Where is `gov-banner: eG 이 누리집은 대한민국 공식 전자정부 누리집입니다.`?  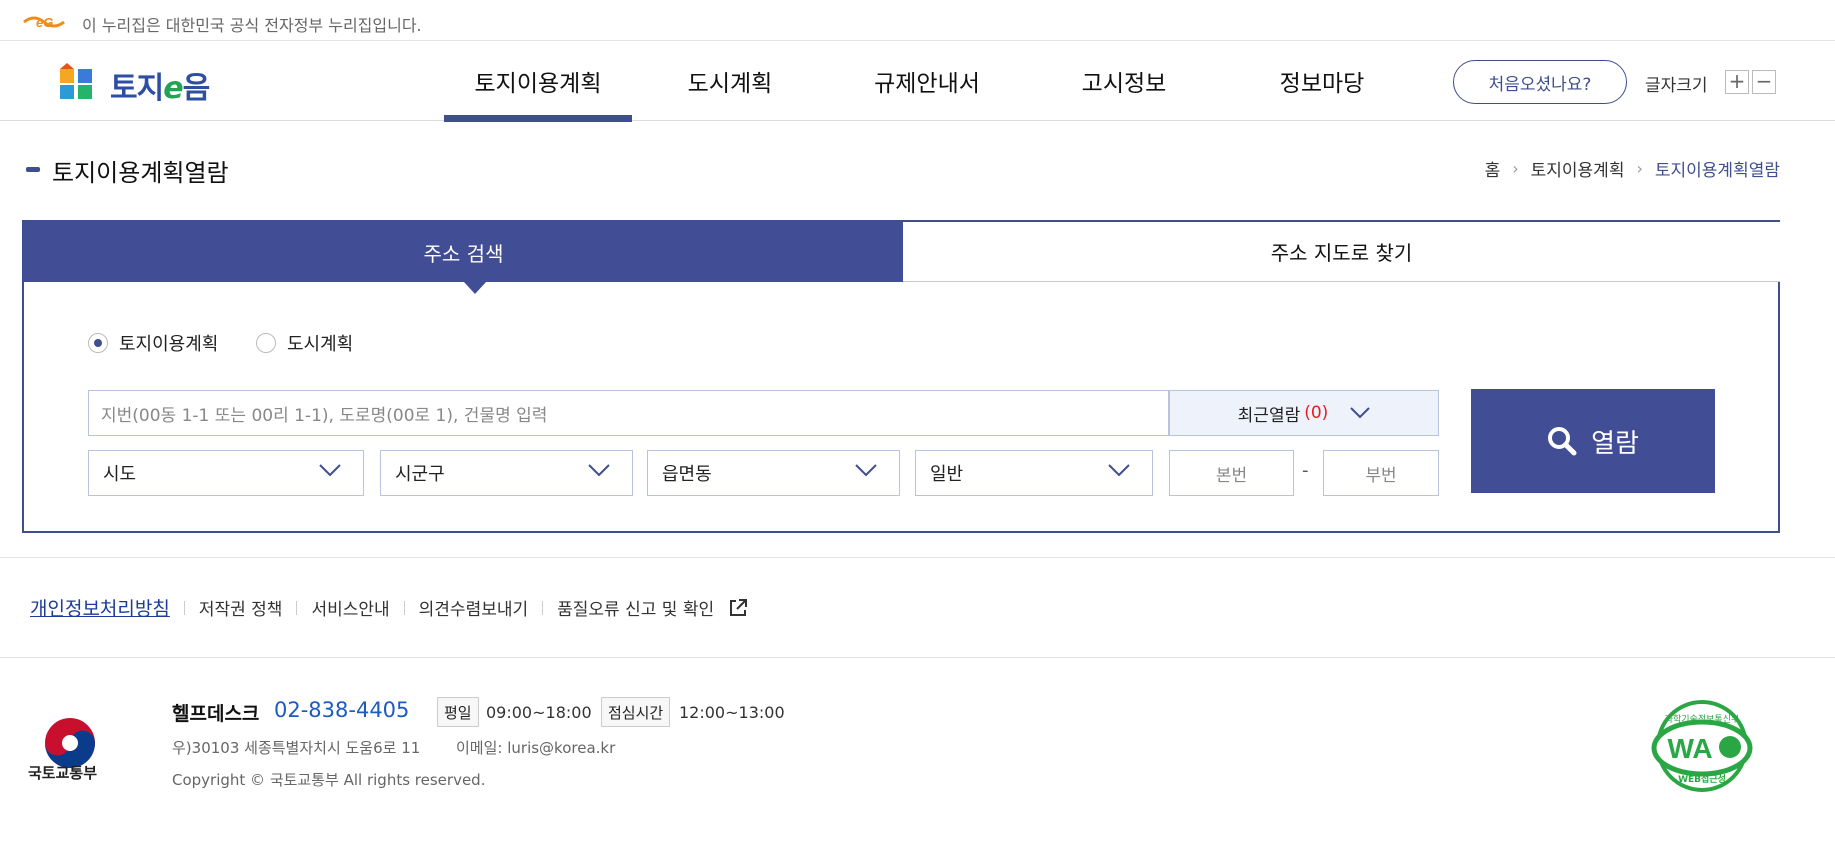
gov-banner: eG 이 누리집은 대한민국 공식 전자정부 누리집입니다. is located at coordinates (917, 20).